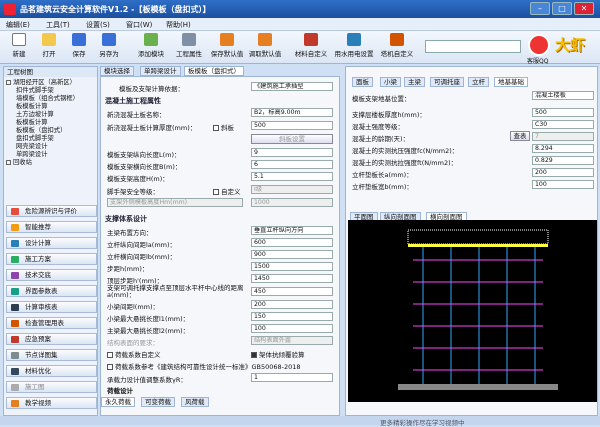 The width and height of the screenshot is (600, 427). What do you see at coordinates (51, 323) in the screenshot?
I see `side-btn-inspection: 检查管理用表` at bounding box center [51, 323].